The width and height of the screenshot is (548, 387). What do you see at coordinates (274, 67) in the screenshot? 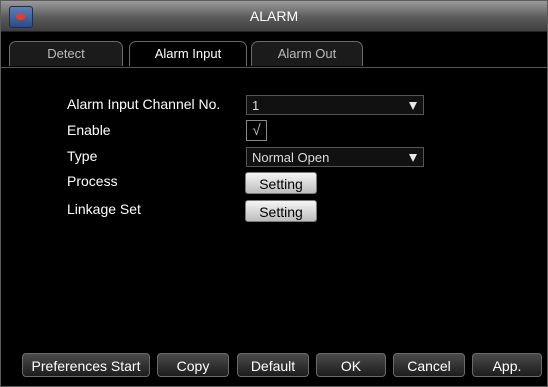
I see `tab-divider` at bounding box center [274, 67].